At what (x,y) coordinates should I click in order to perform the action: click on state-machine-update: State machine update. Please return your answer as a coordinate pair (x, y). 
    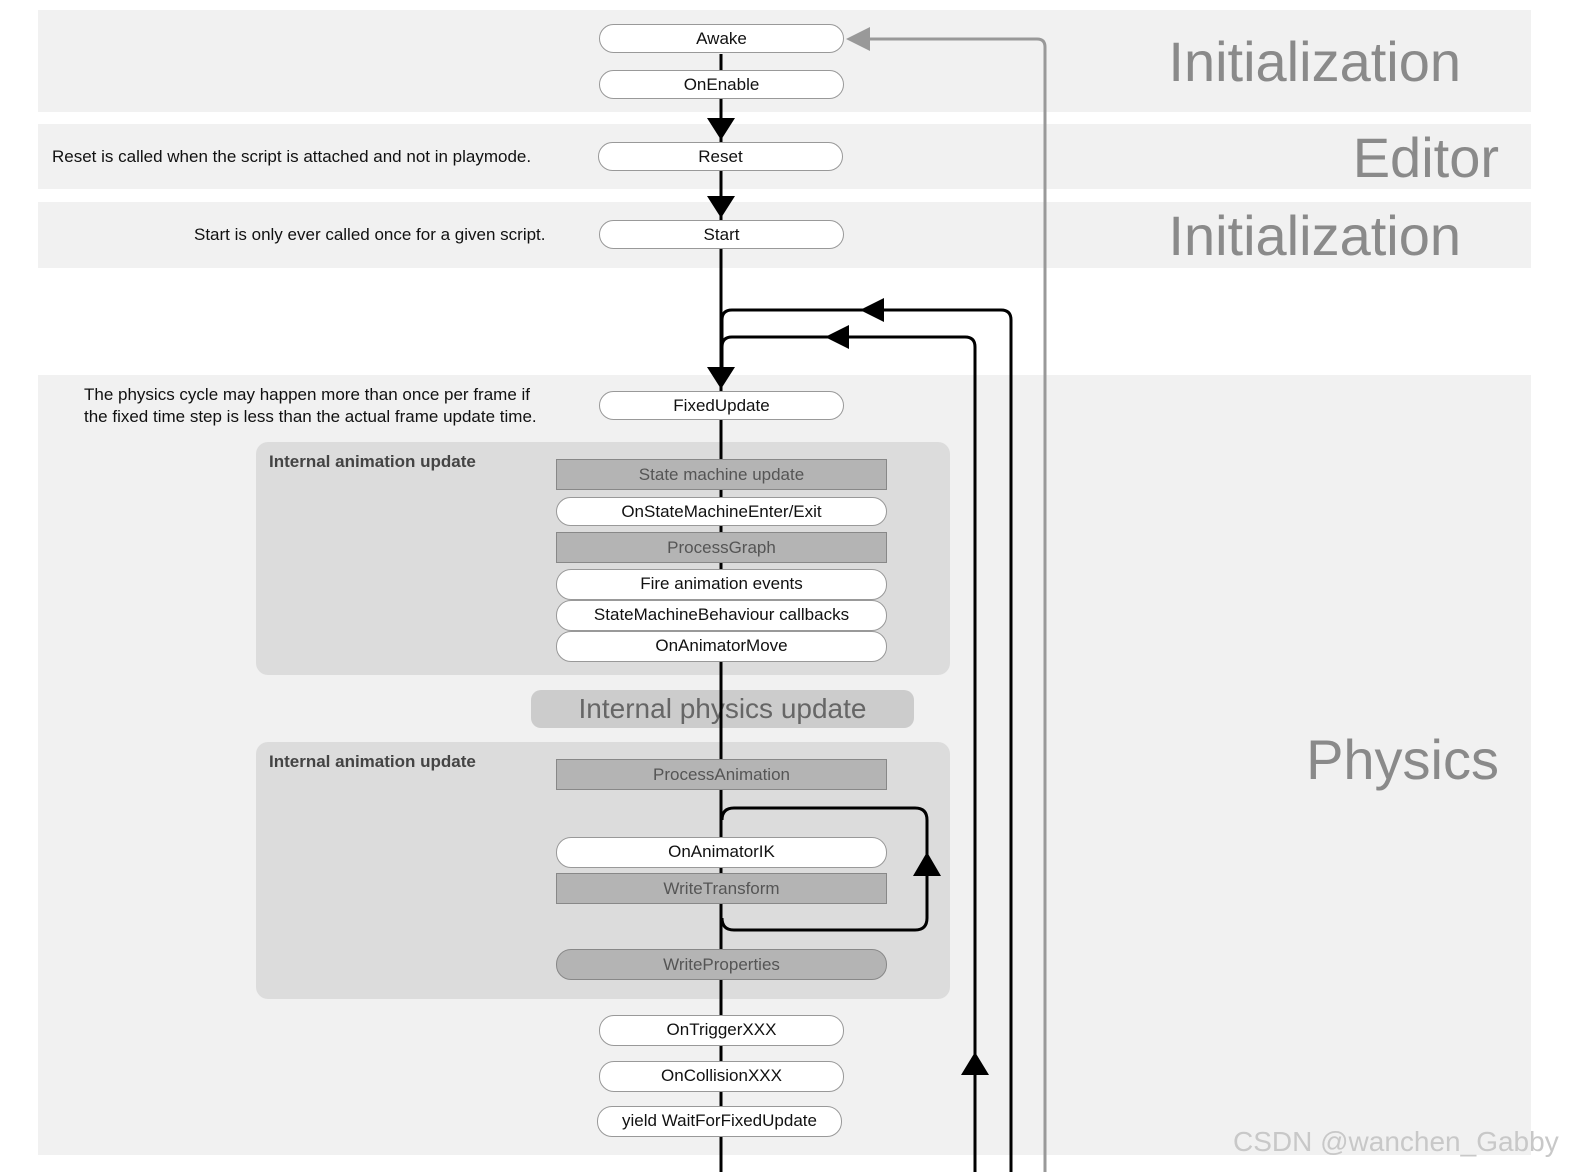
    Looking at the image, I should click on (721, 474).